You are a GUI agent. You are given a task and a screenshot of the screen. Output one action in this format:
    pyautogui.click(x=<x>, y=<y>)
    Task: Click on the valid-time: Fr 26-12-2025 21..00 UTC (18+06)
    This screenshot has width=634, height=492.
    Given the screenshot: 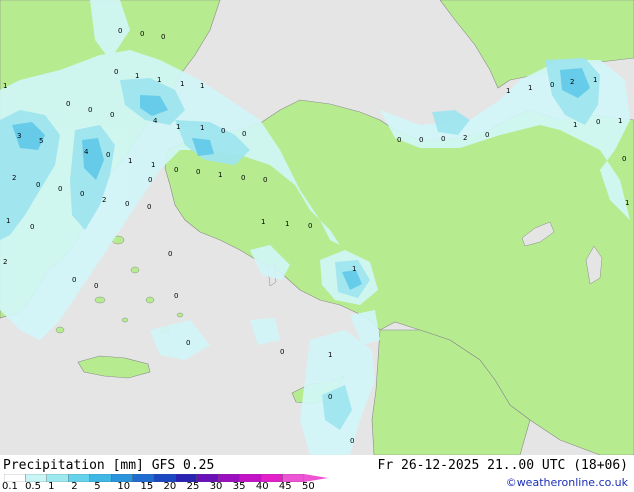 What is the action you would take?
    pyautogui.click(x=502, y=465)
    